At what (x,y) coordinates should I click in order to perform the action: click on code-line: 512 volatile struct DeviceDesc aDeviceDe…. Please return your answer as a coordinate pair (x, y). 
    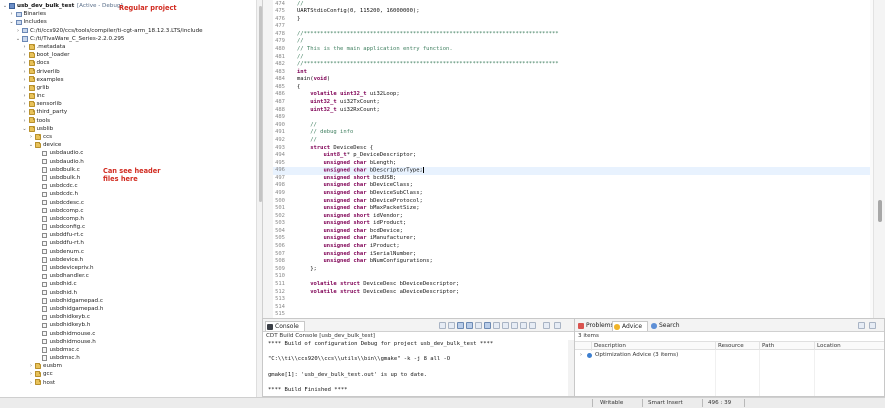
    Looking at the image, I should click on (572, 293).